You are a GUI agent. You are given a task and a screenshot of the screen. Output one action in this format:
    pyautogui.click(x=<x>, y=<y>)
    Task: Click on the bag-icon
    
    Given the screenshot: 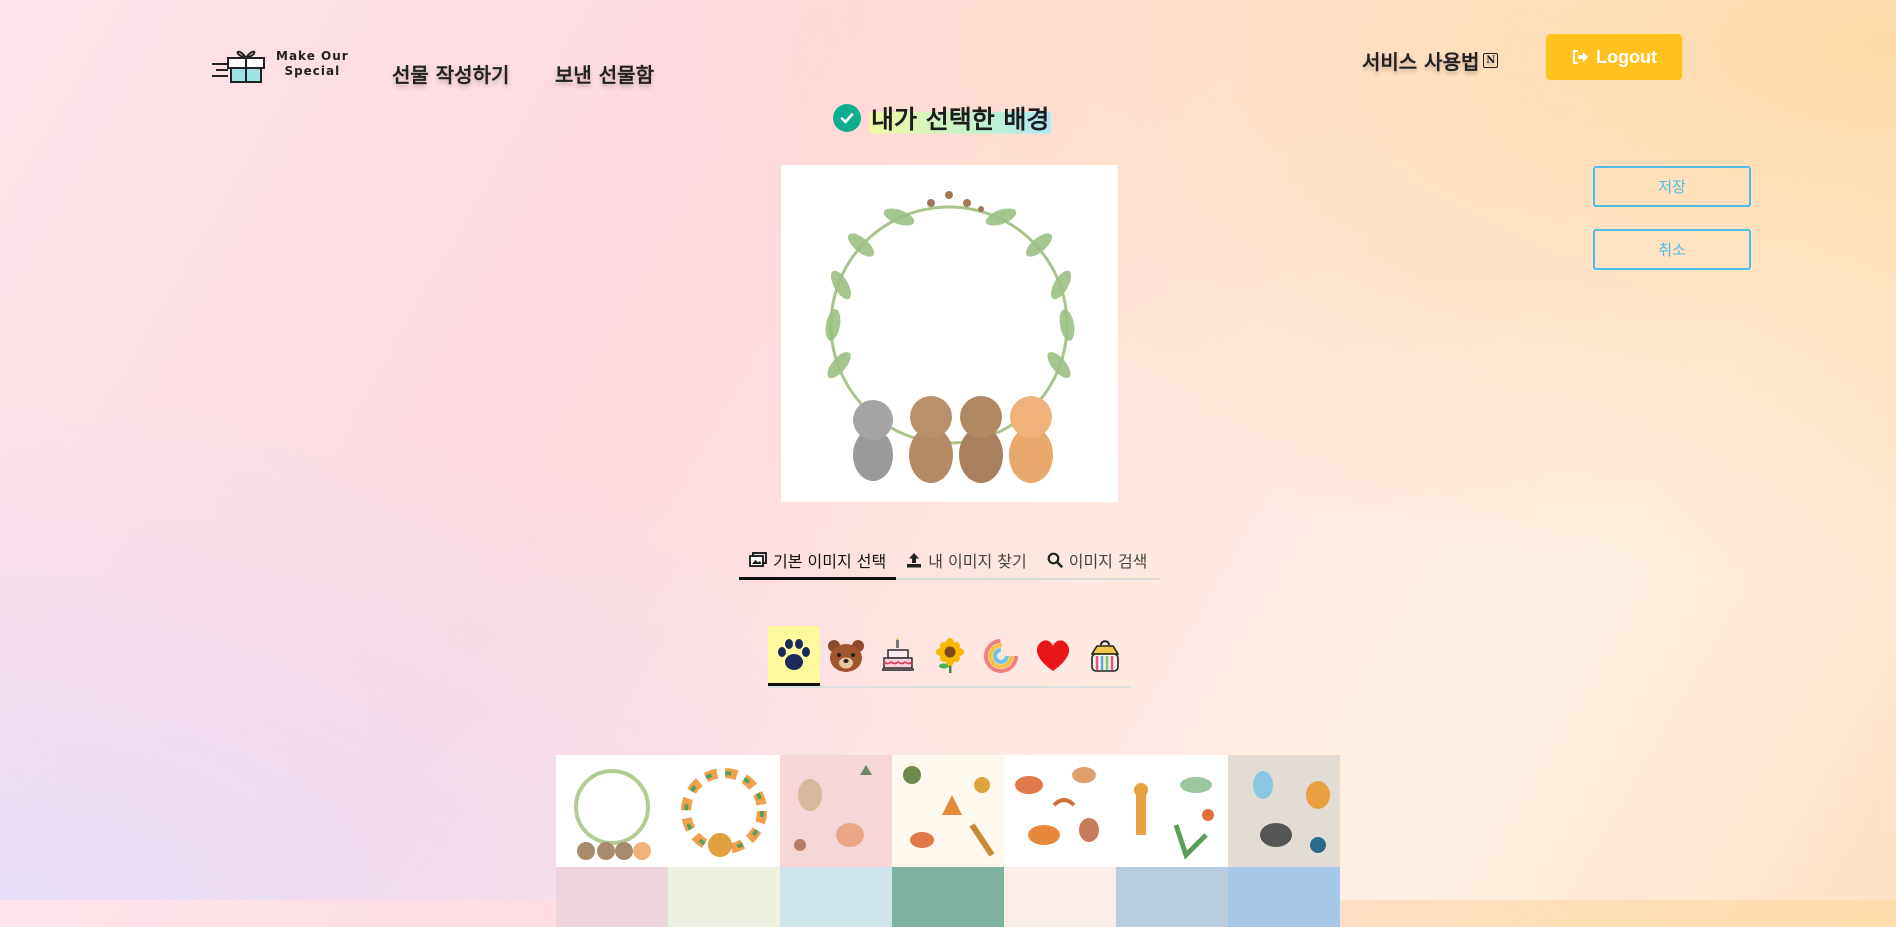 What is the action you would take?
    pyautogui.click(x=1105, y=656)
    